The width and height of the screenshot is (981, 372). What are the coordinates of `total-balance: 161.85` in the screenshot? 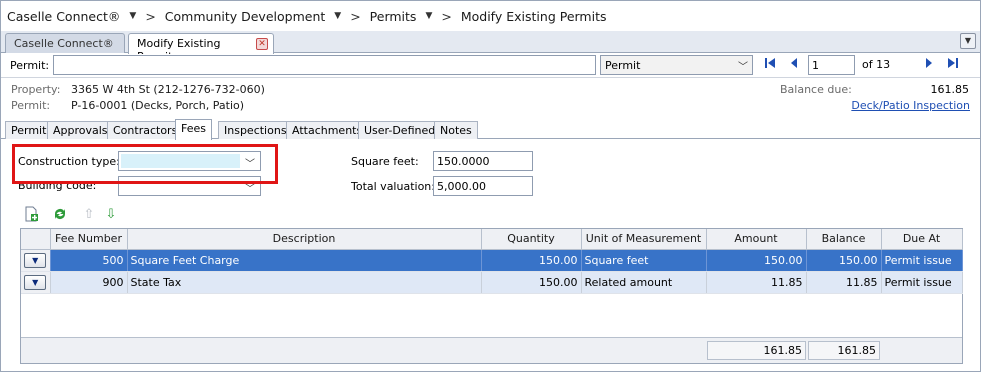 It's located at (844, 350).